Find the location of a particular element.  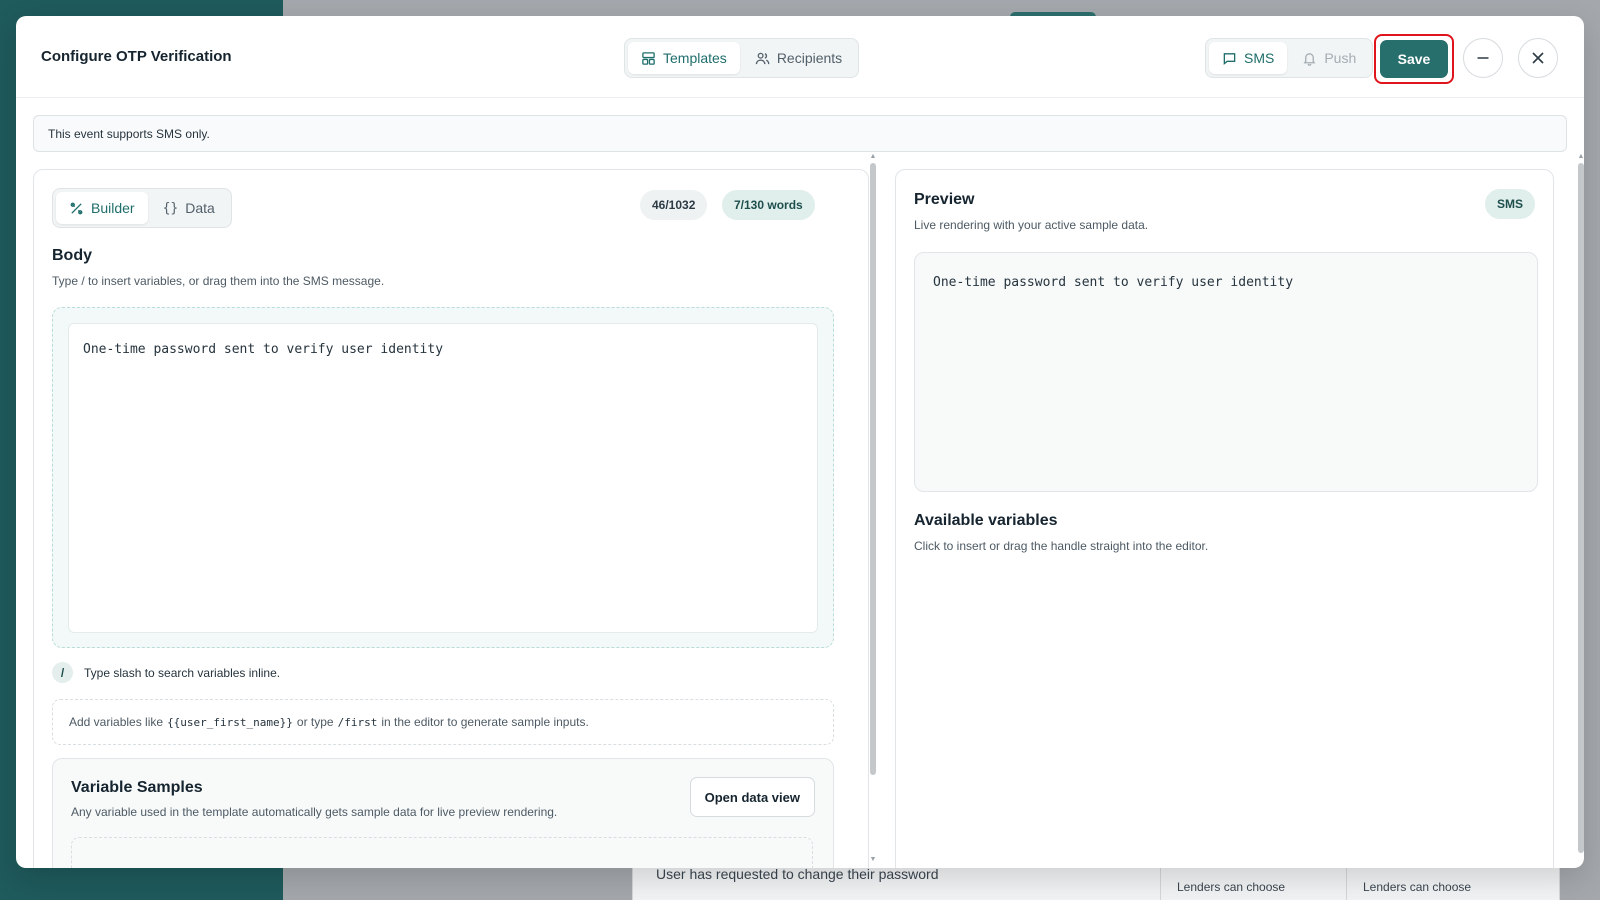

mode-label: Builder is located at coordinates (113, 208).